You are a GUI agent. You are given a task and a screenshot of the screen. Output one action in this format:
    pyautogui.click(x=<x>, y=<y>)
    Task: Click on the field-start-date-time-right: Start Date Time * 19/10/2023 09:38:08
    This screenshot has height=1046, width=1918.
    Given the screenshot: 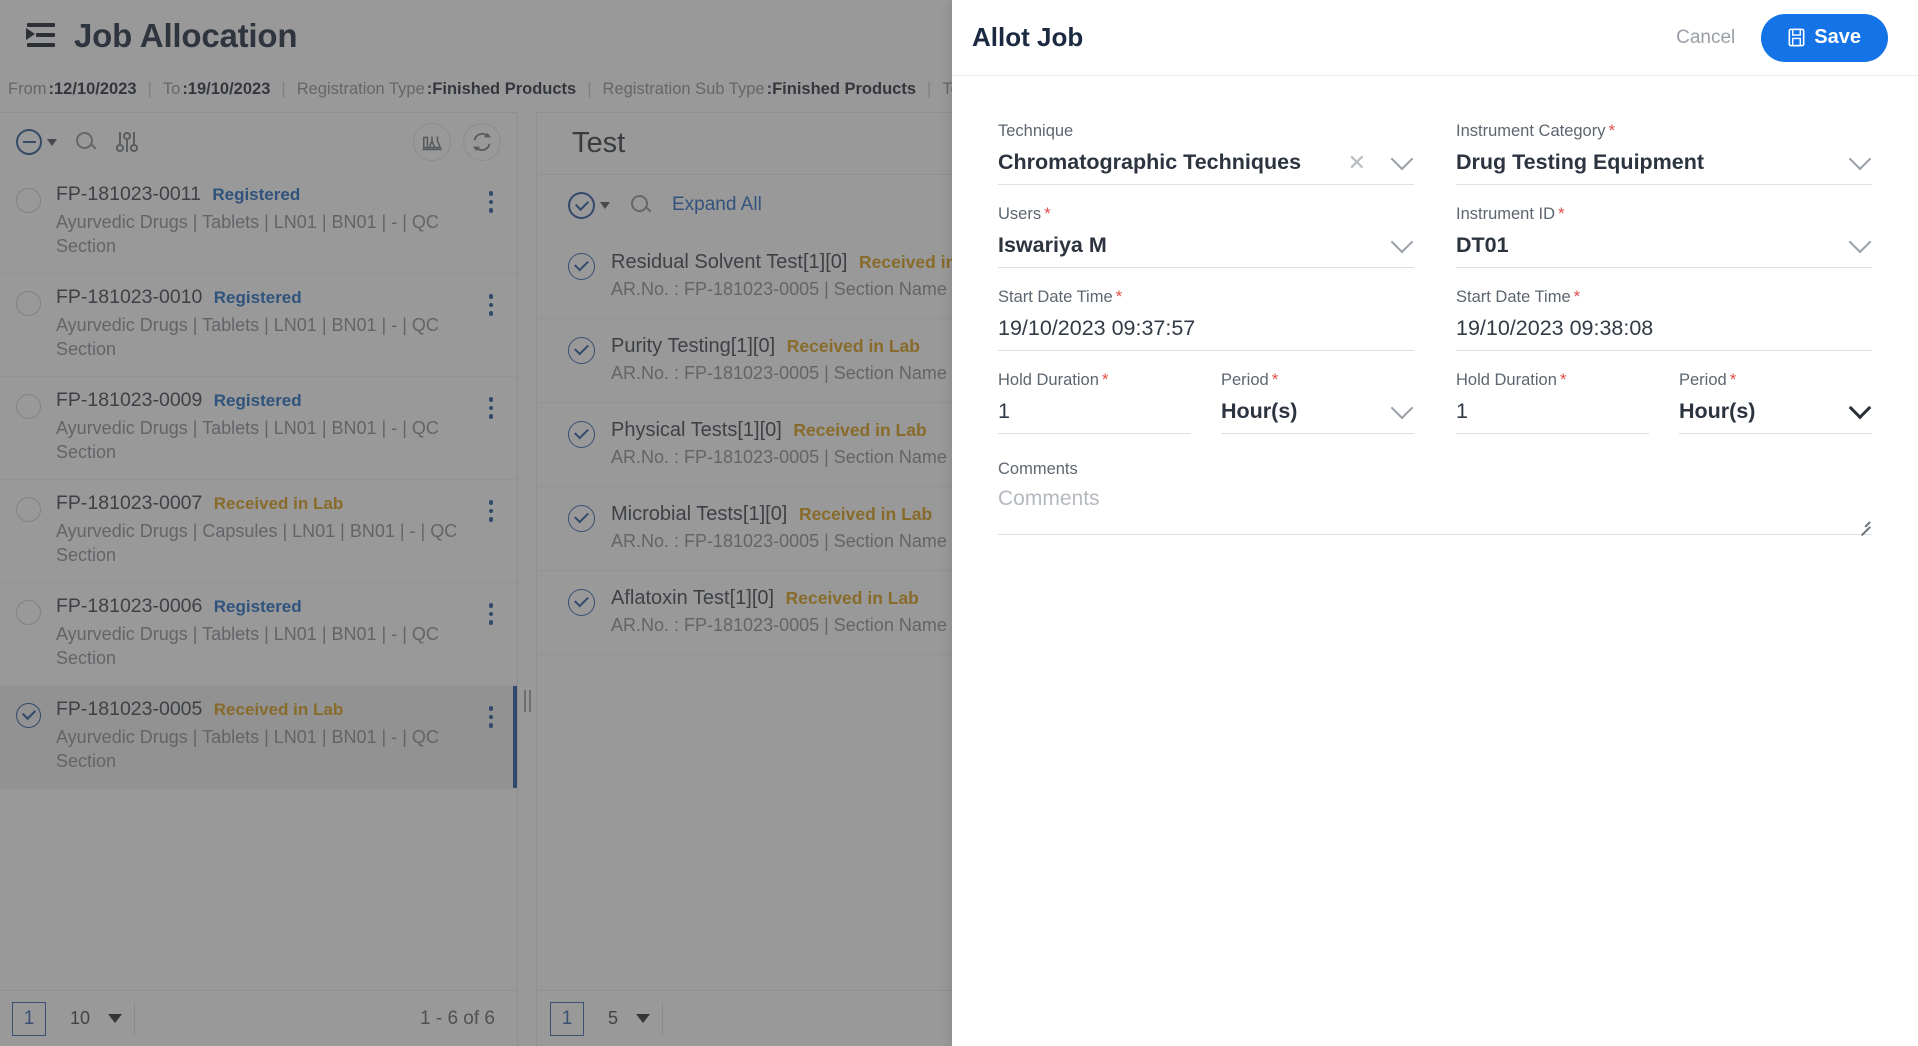 What is the action you would take?
    pyautogui.click(x=1664, y=309)
    